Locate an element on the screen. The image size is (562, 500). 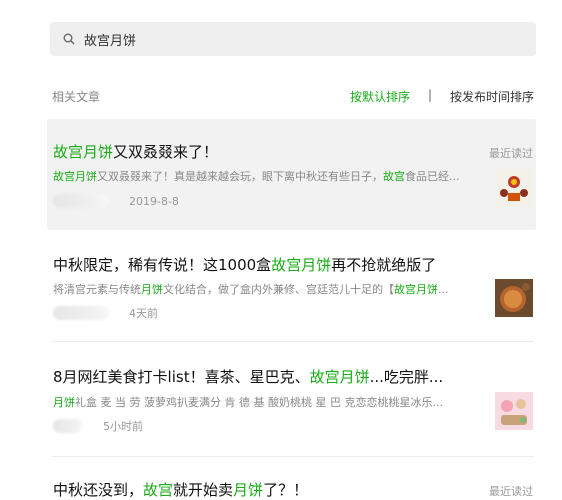
result-meta: 5小时前 is located at coordinates (98, 426).